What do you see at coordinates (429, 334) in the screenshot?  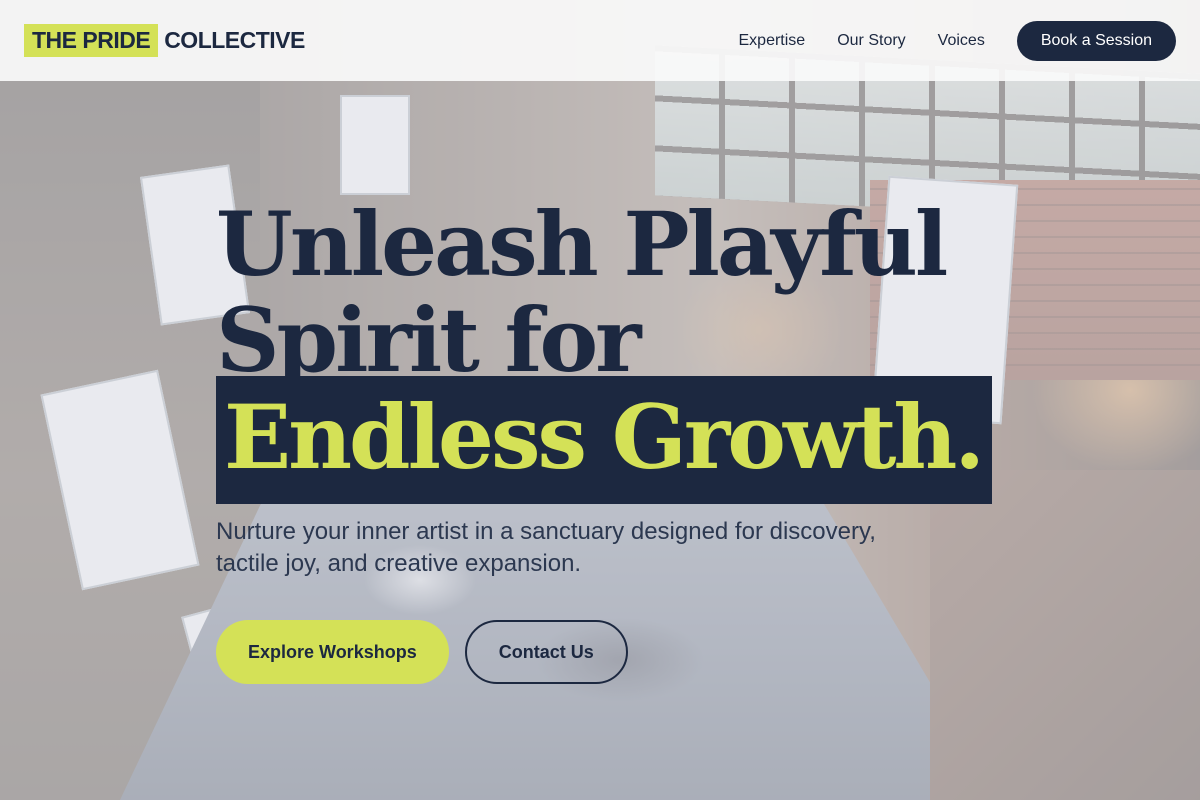 I see `headline-line-2: Spirit for` at bounding box center [429, 334].